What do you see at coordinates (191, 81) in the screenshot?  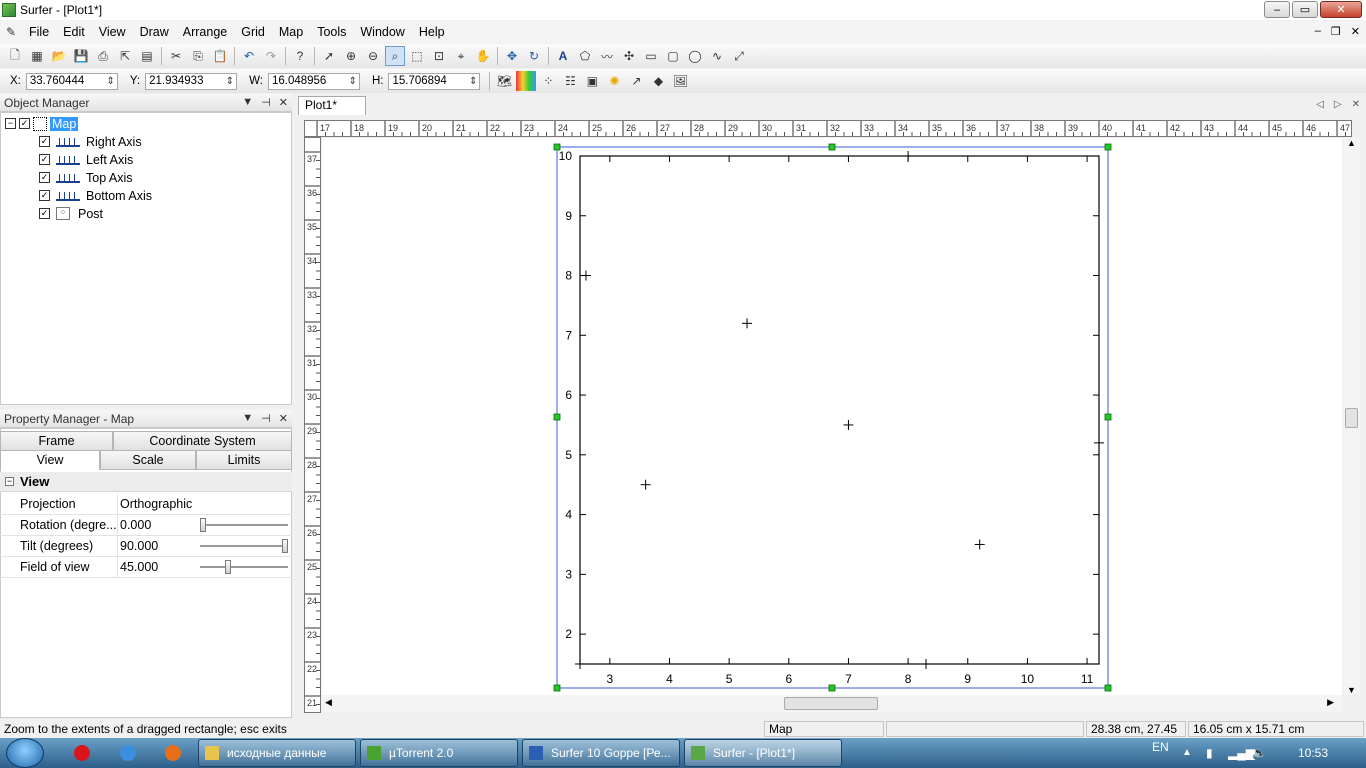 I see `y-position-field: 21.934933` at bounding box center [191, 81].